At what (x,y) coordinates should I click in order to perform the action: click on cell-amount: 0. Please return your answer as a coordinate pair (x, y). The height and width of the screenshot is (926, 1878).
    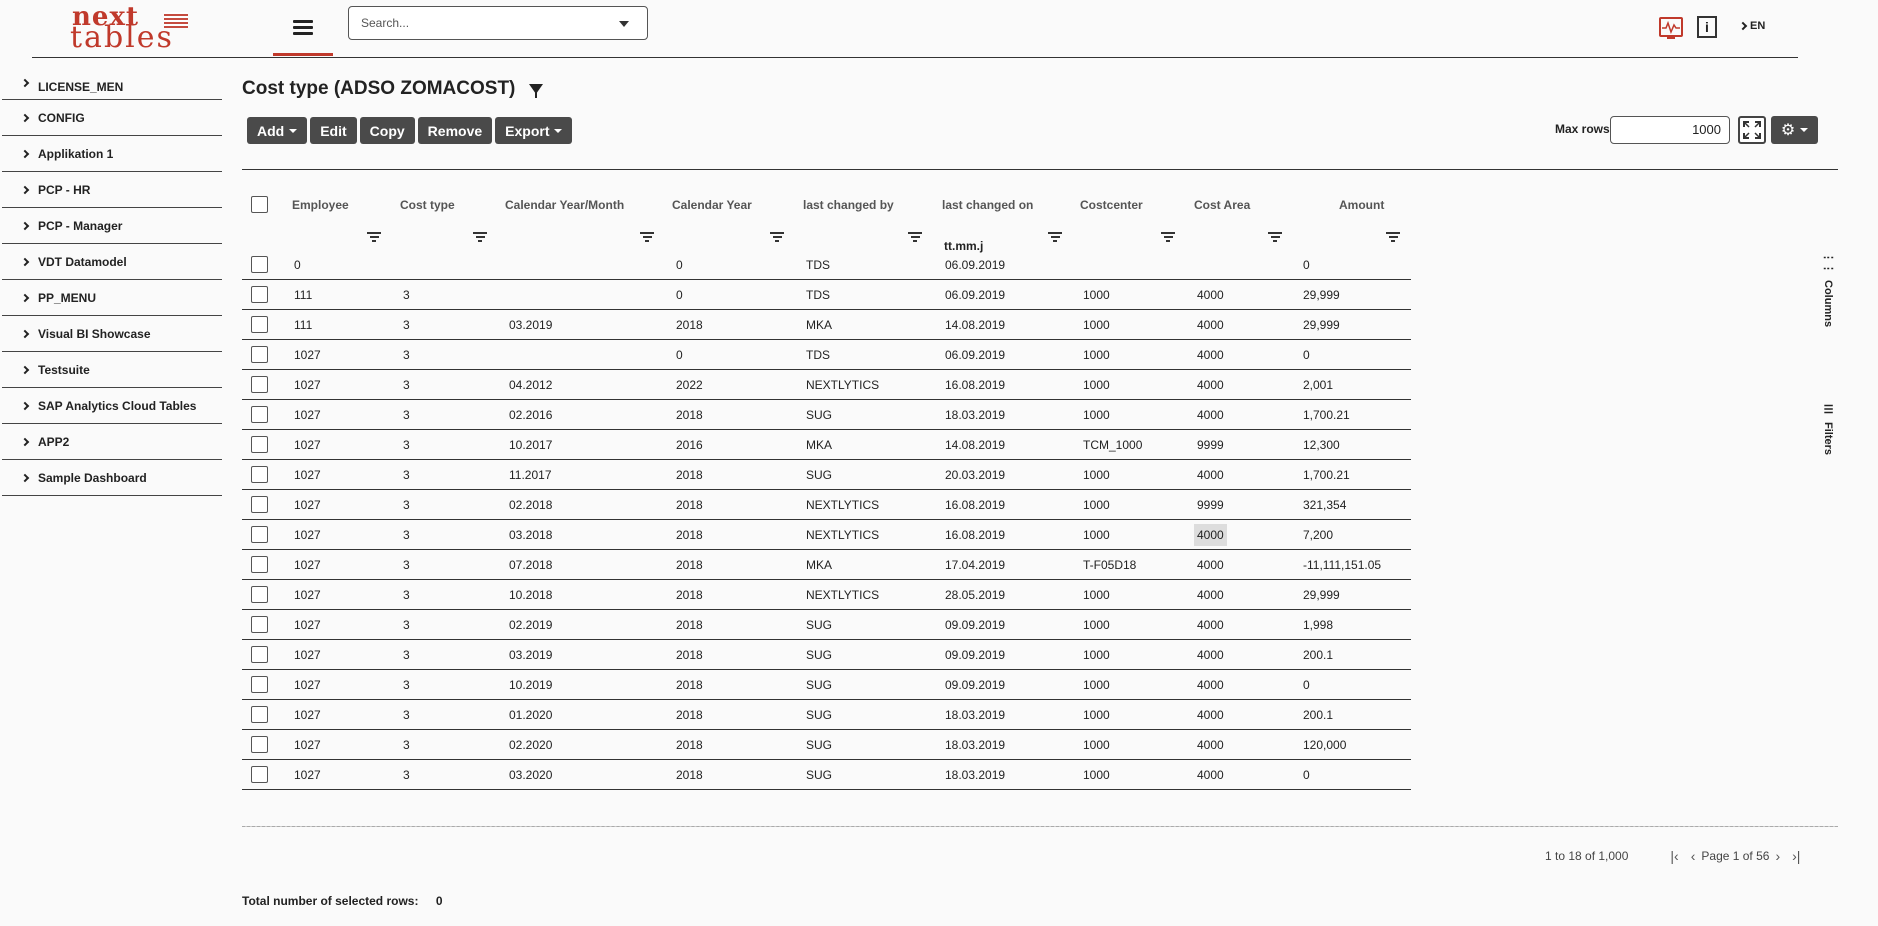
    Looking at the image, I should click on (1306, 355).